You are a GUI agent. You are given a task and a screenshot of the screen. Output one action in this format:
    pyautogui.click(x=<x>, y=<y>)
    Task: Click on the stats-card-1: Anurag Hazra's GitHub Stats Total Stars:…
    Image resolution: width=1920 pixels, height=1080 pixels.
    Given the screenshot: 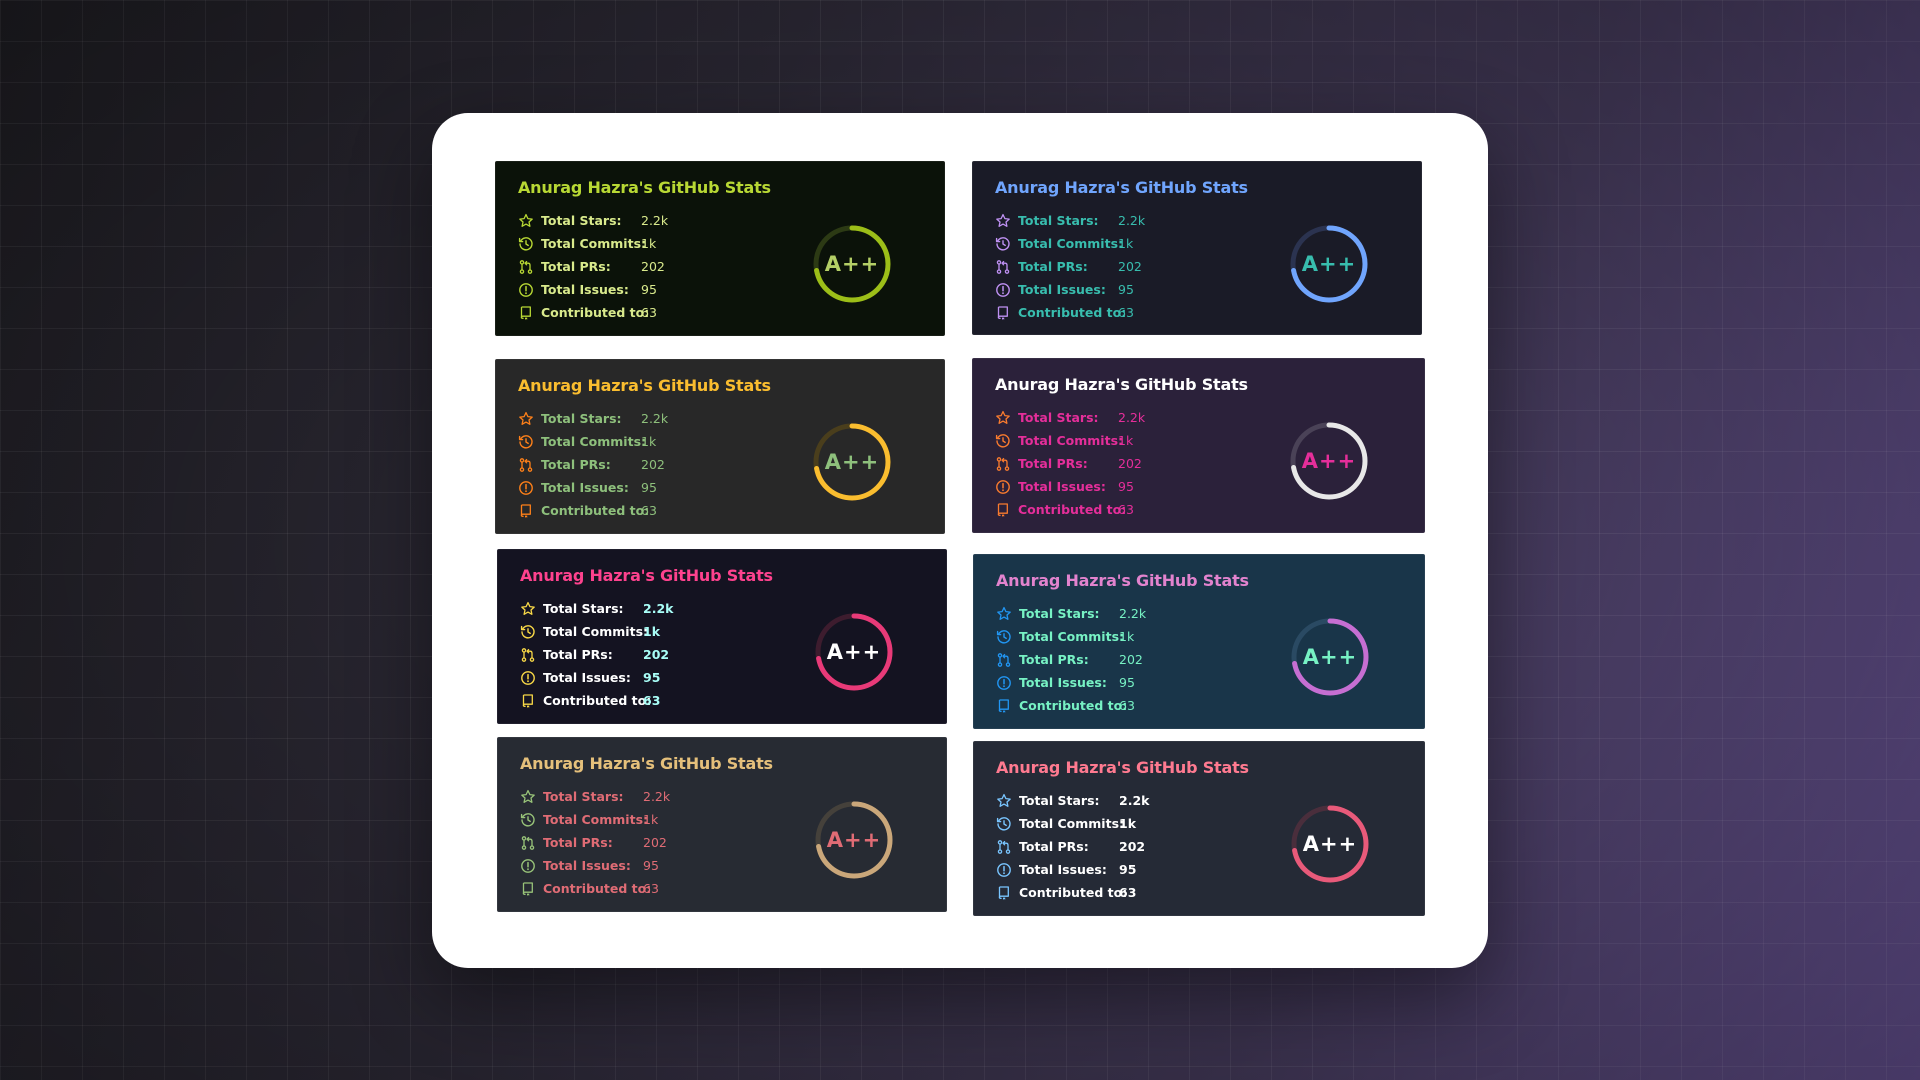 What is the action you would take?
    pyautogui.click(x=720, y=248)
    